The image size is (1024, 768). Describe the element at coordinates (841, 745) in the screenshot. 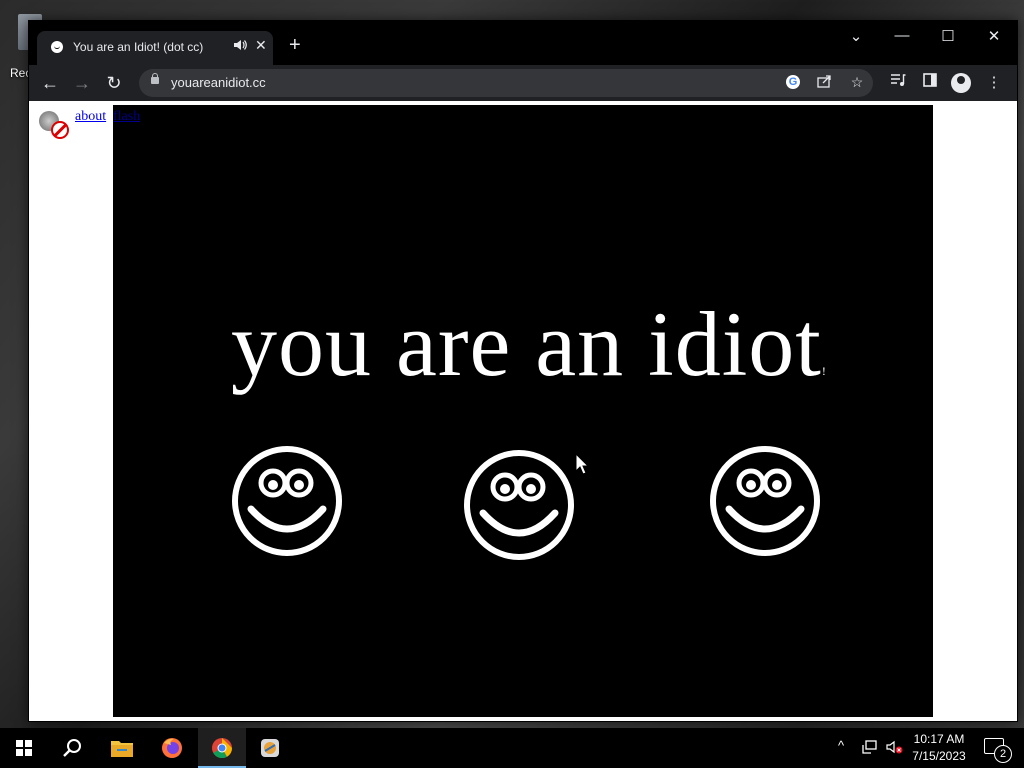

I see `tray-chevron-icon: ^` at that location.